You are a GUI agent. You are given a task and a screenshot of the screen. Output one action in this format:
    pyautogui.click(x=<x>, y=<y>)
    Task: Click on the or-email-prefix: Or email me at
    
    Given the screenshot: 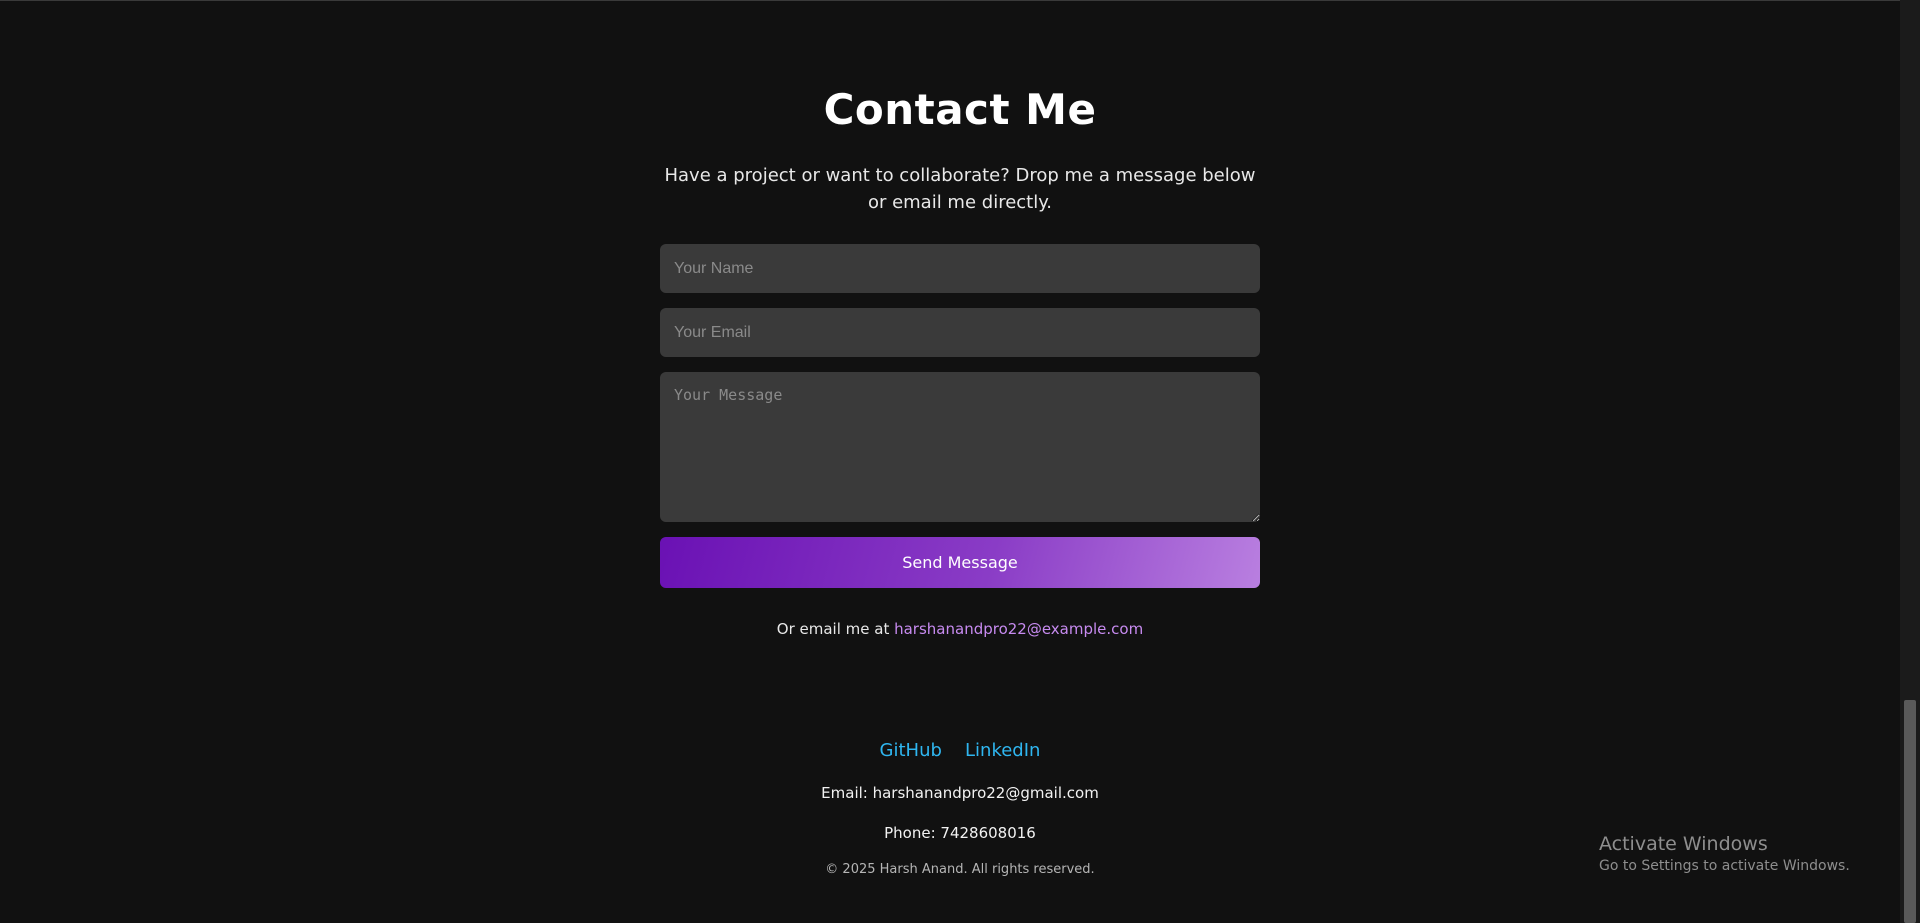 What is the action you would take?
    pyautogui.click(x=835, y=629)
    